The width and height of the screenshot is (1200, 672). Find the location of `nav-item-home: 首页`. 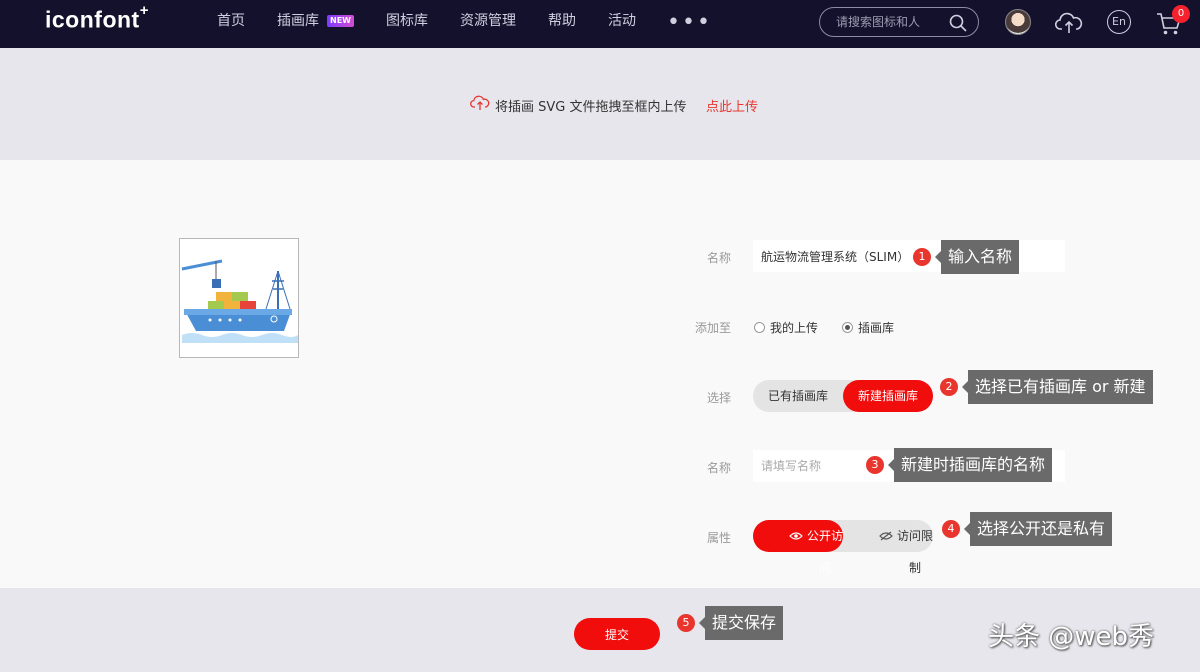

nav-item-home: 首页 is located at coordinates (231, 24).